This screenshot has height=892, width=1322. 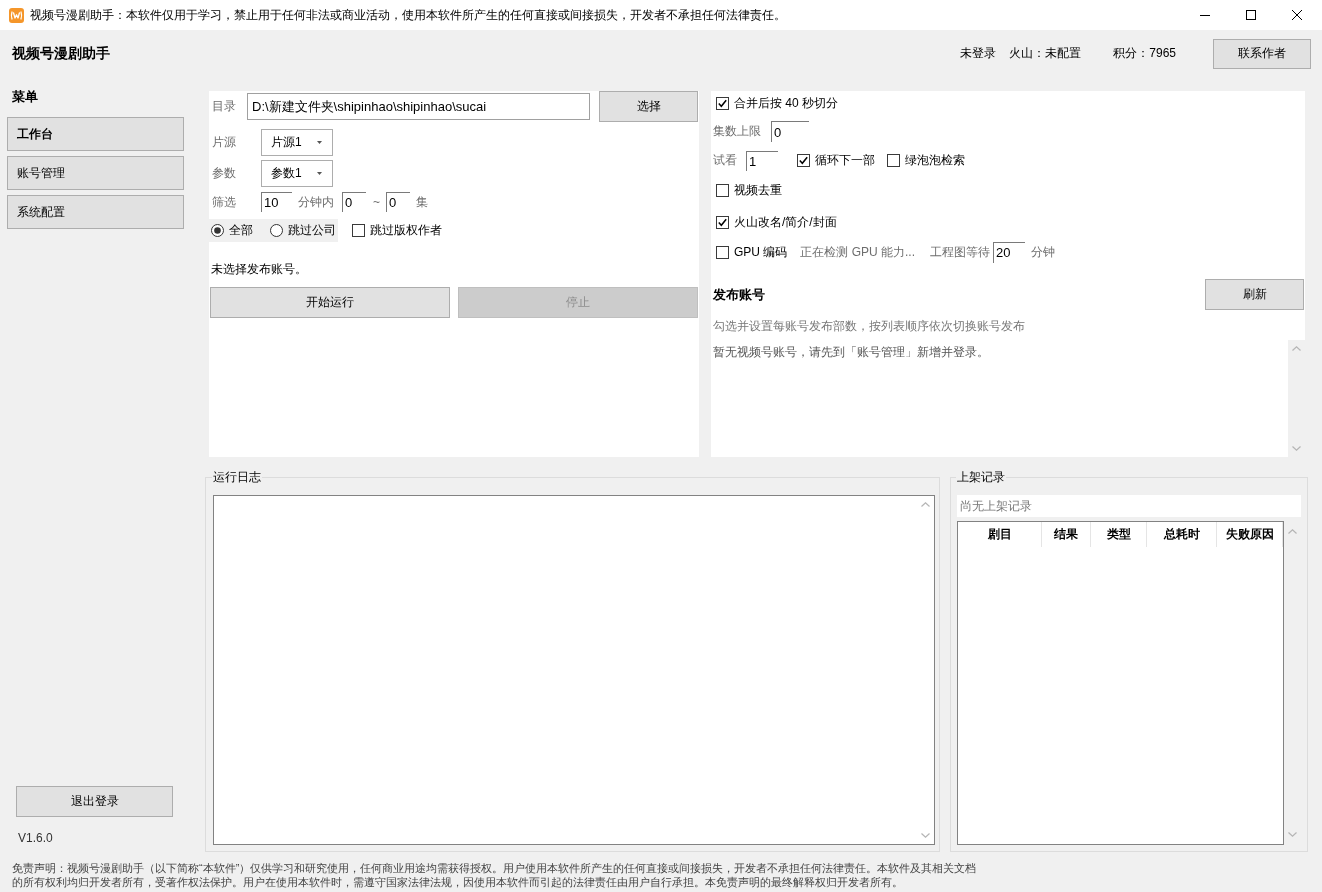 What do you see at coordinates (258, 269) in the screenshot?
I see `status-text: 未选择发布账号。` at bounding box center [258, 269].